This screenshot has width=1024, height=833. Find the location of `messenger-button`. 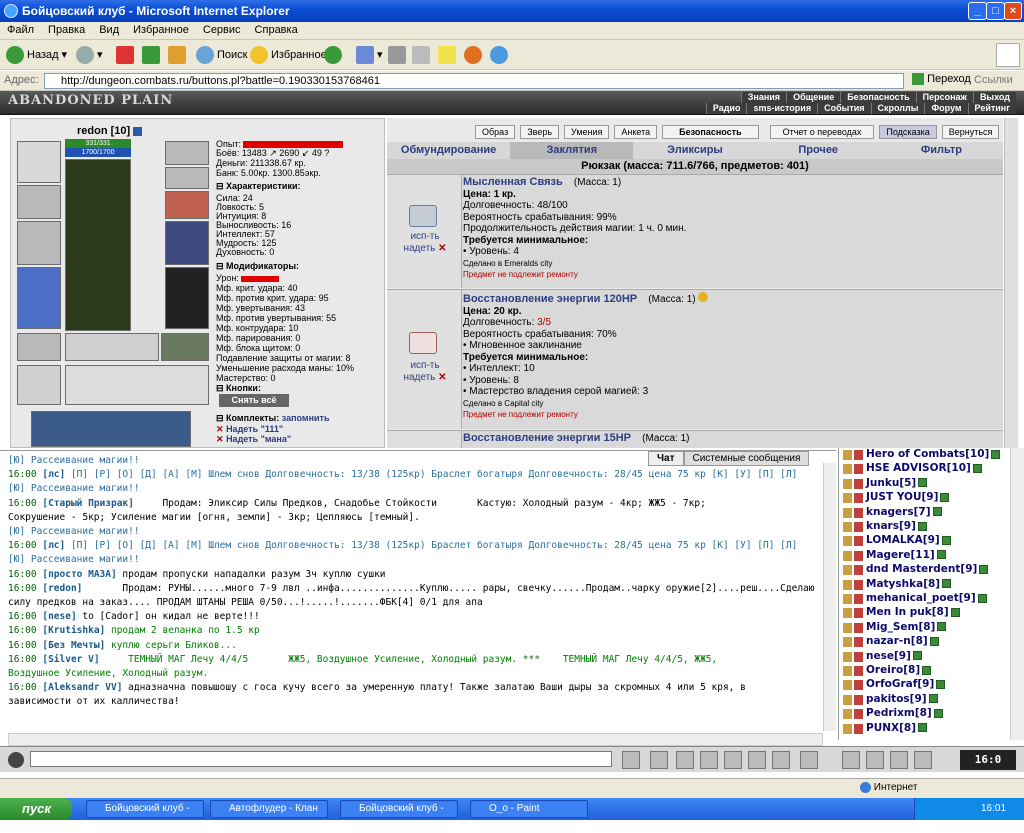

messenger-button is located at coordinates (499, 55).